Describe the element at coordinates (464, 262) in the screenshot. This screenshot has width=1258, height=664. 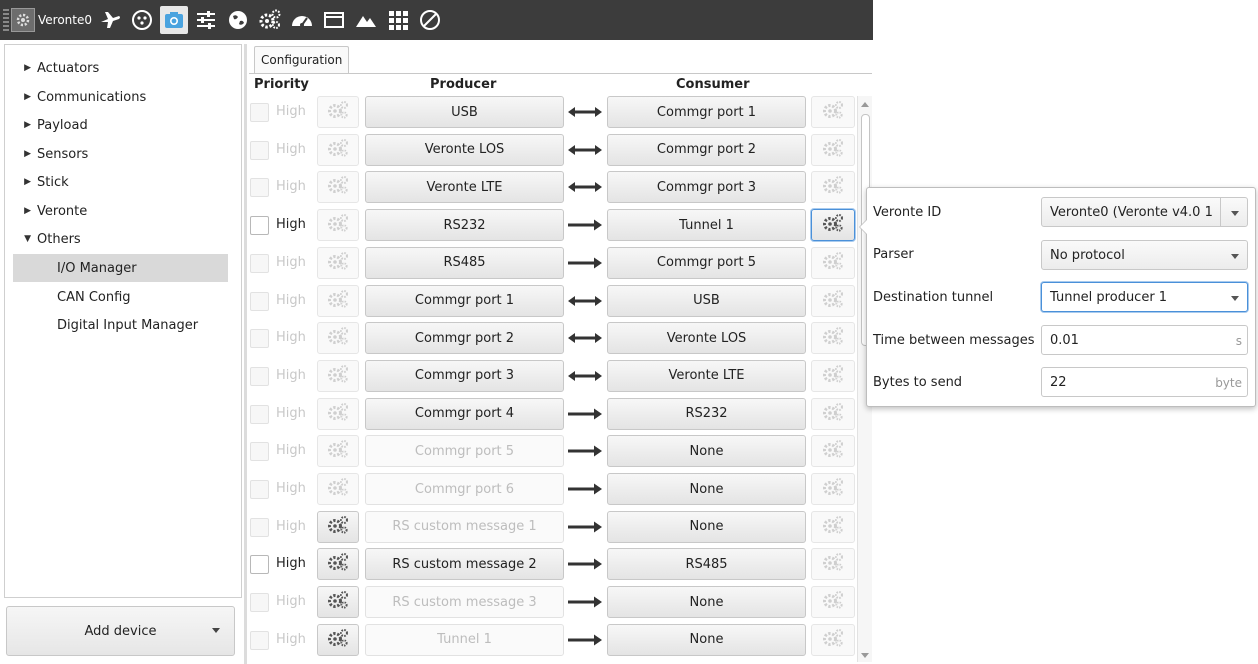
I see `producer-button: RS485` at that location.